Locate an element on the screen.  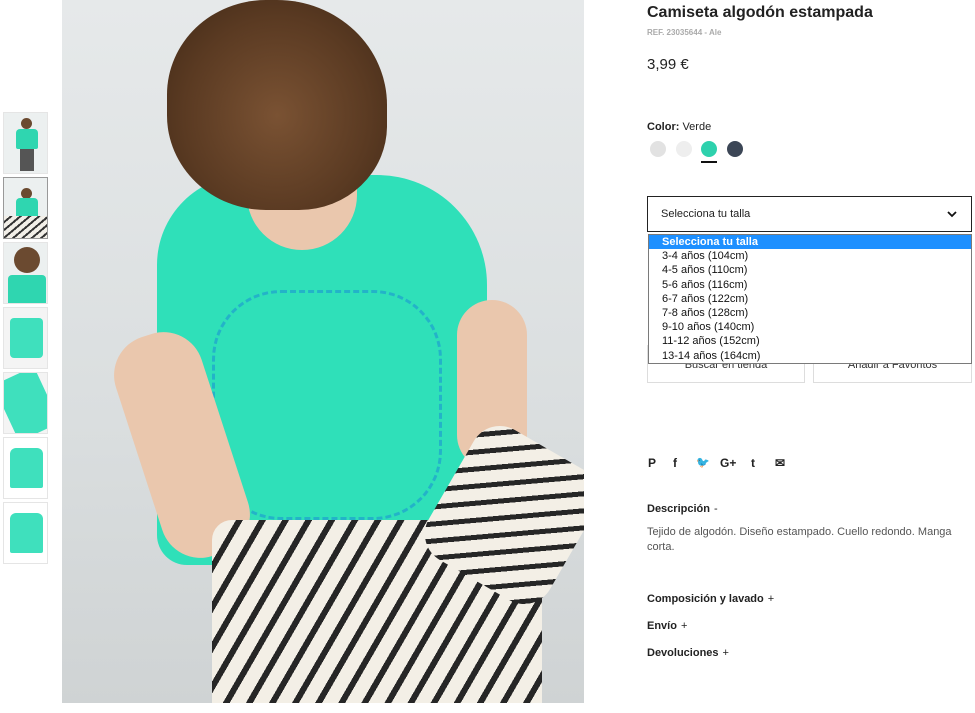
composition-title: Composición y lavado is located at coordinates (705, 599).